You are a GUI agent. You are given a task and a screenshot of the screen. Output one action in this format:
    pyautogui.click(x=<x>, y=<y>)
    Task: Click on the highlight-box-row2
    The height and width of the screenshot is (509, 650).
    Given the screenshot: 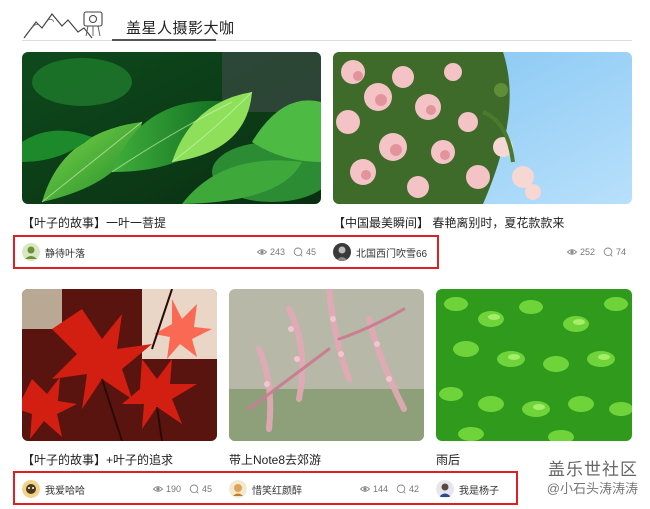 What is the action you would take?
    pyautogui.click(x=265, y=488)
    